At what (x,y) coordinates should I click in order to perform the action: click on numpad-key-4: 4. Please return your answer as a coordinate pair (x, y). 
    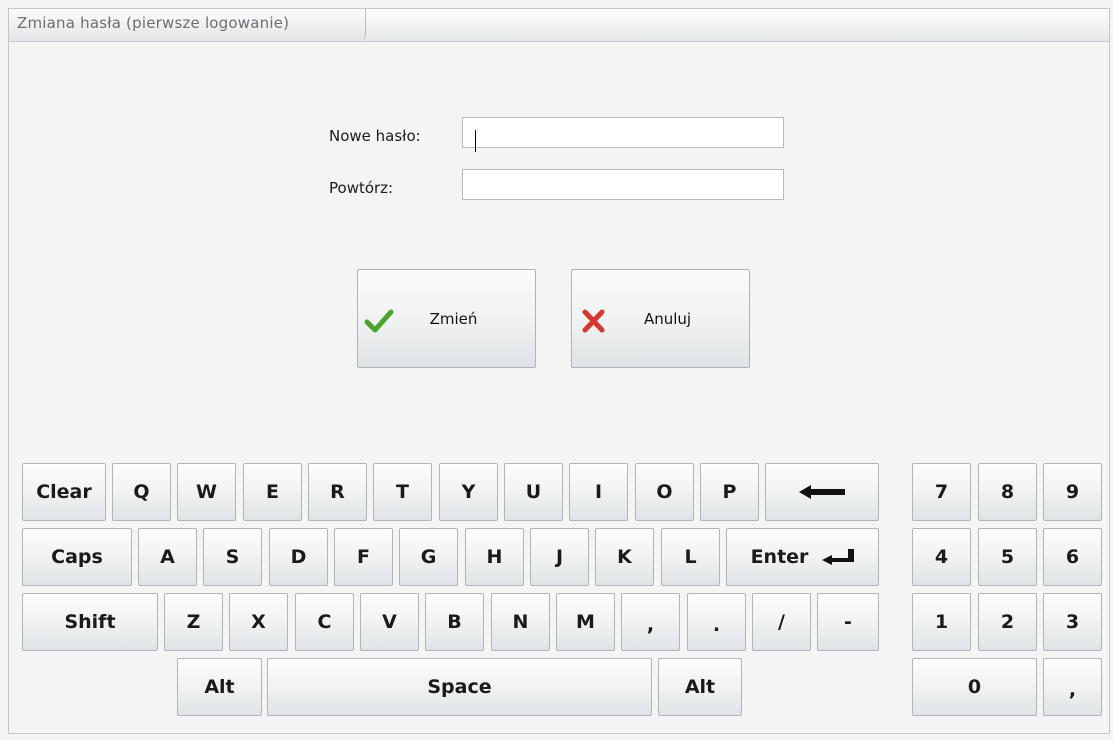
    Looking at the image, I should click on (941, 557).